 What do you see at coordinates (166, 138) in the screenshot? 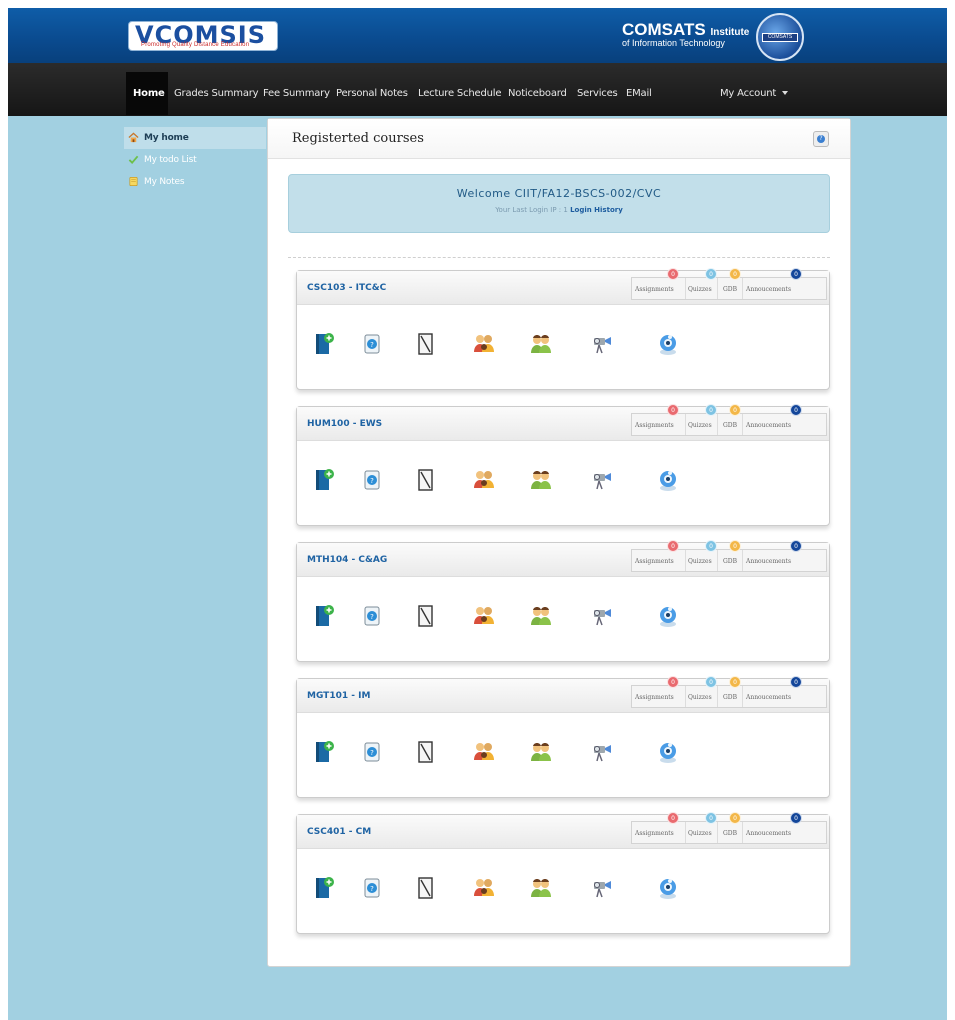
I see `sidebar-item-label: My home` at bounding box center [166, 138].